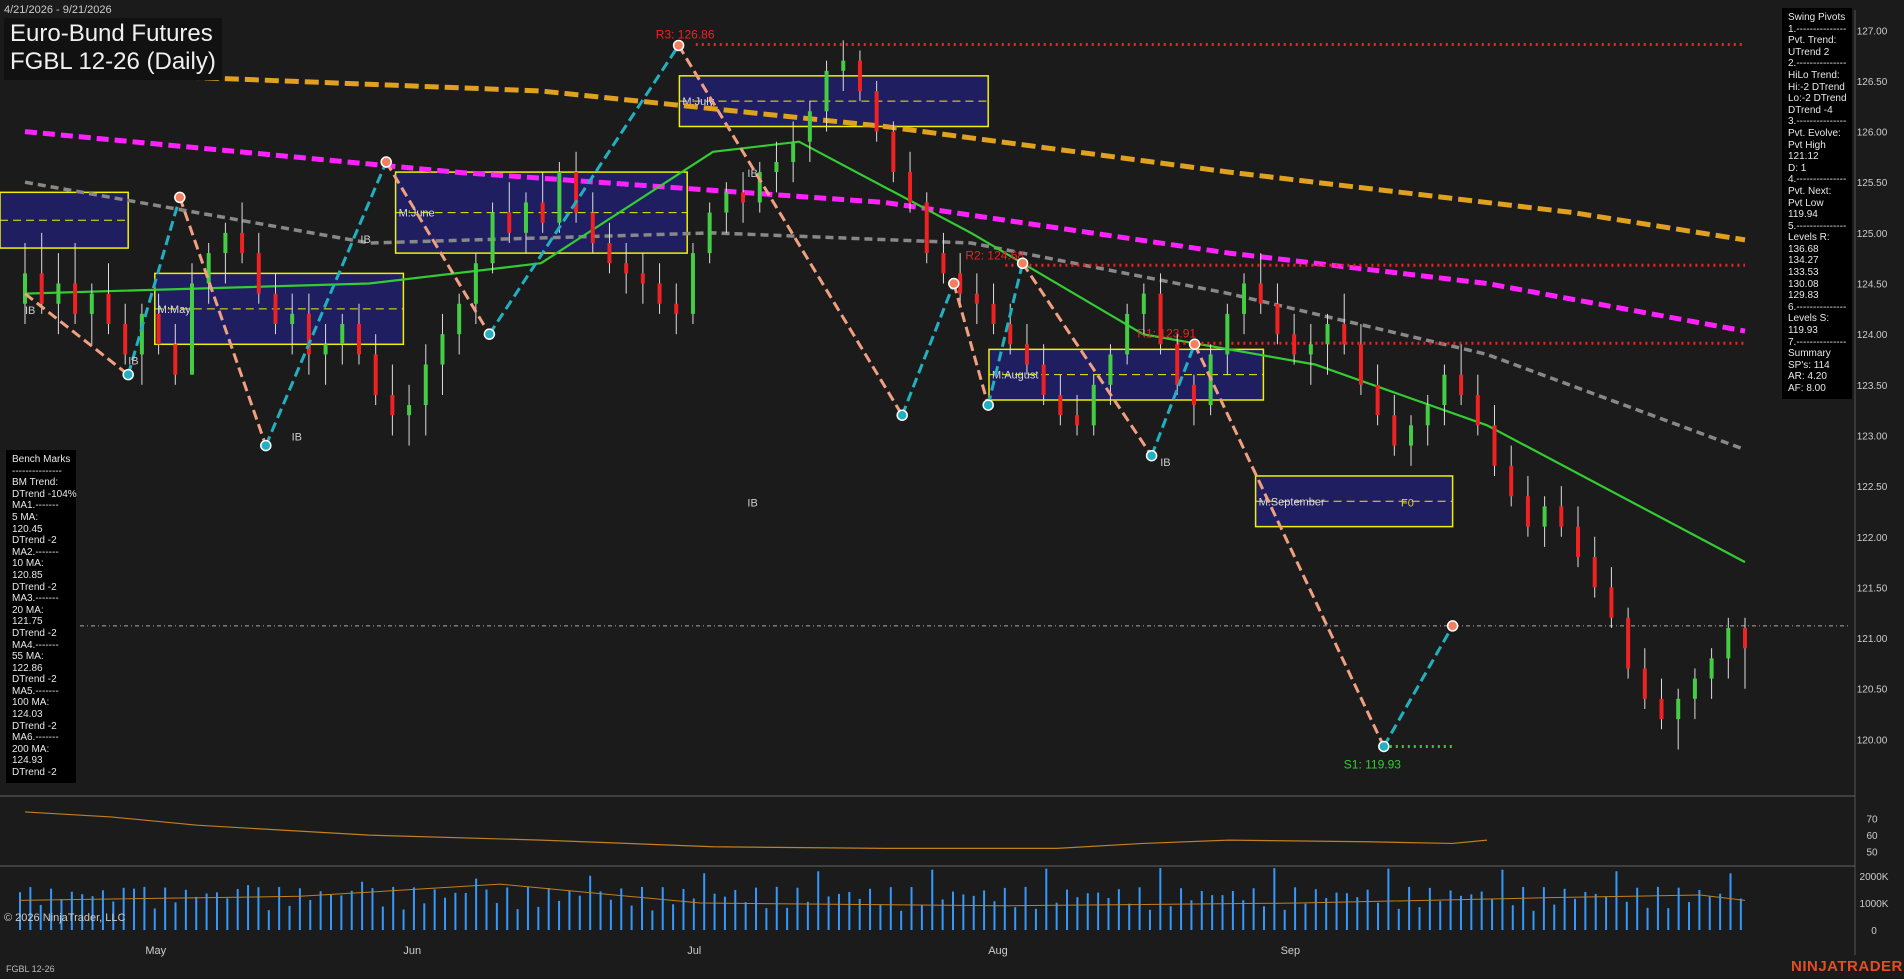  What do you see at coordinates (1803, 249) in the screenshot?
I see `swing_pivots-line: 136.68` at bounding box center [1803, 249].